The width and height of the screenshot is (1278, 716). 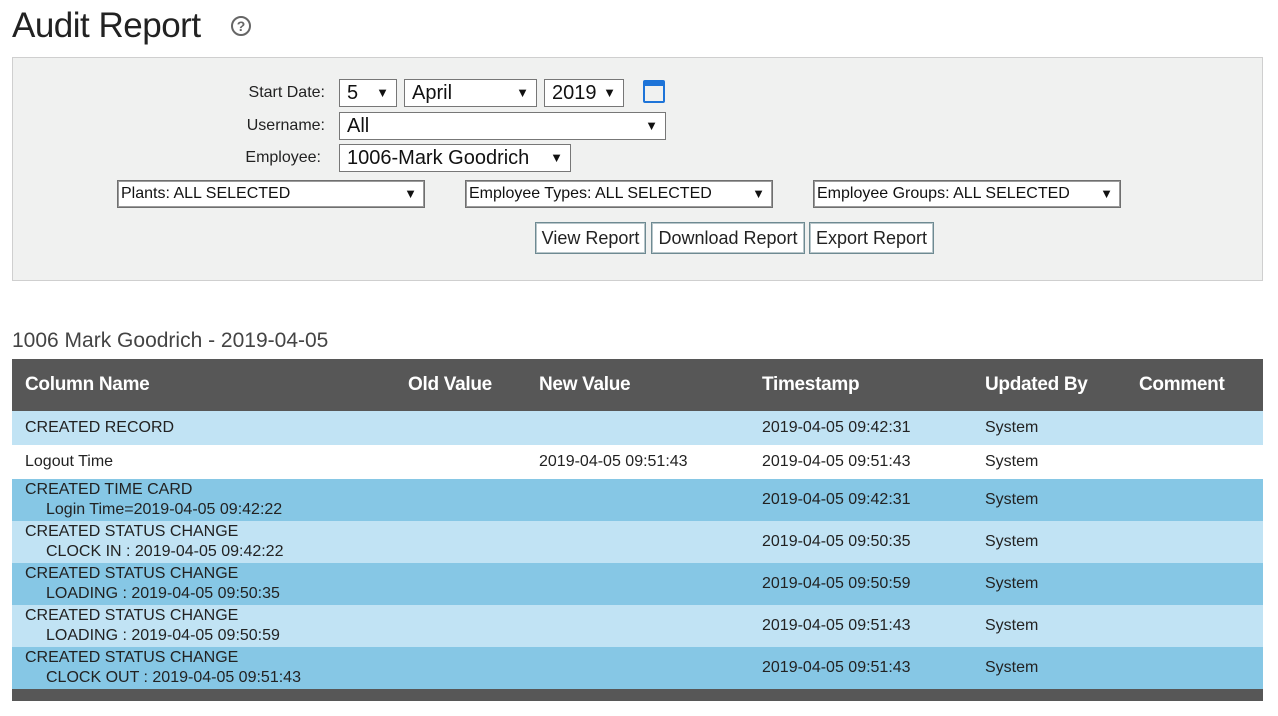 What do you see at coordinates (109, 489) in the screenshot?
I see `cell-column-name: CREATED TIME CARD` at bounding box center [109, 489].